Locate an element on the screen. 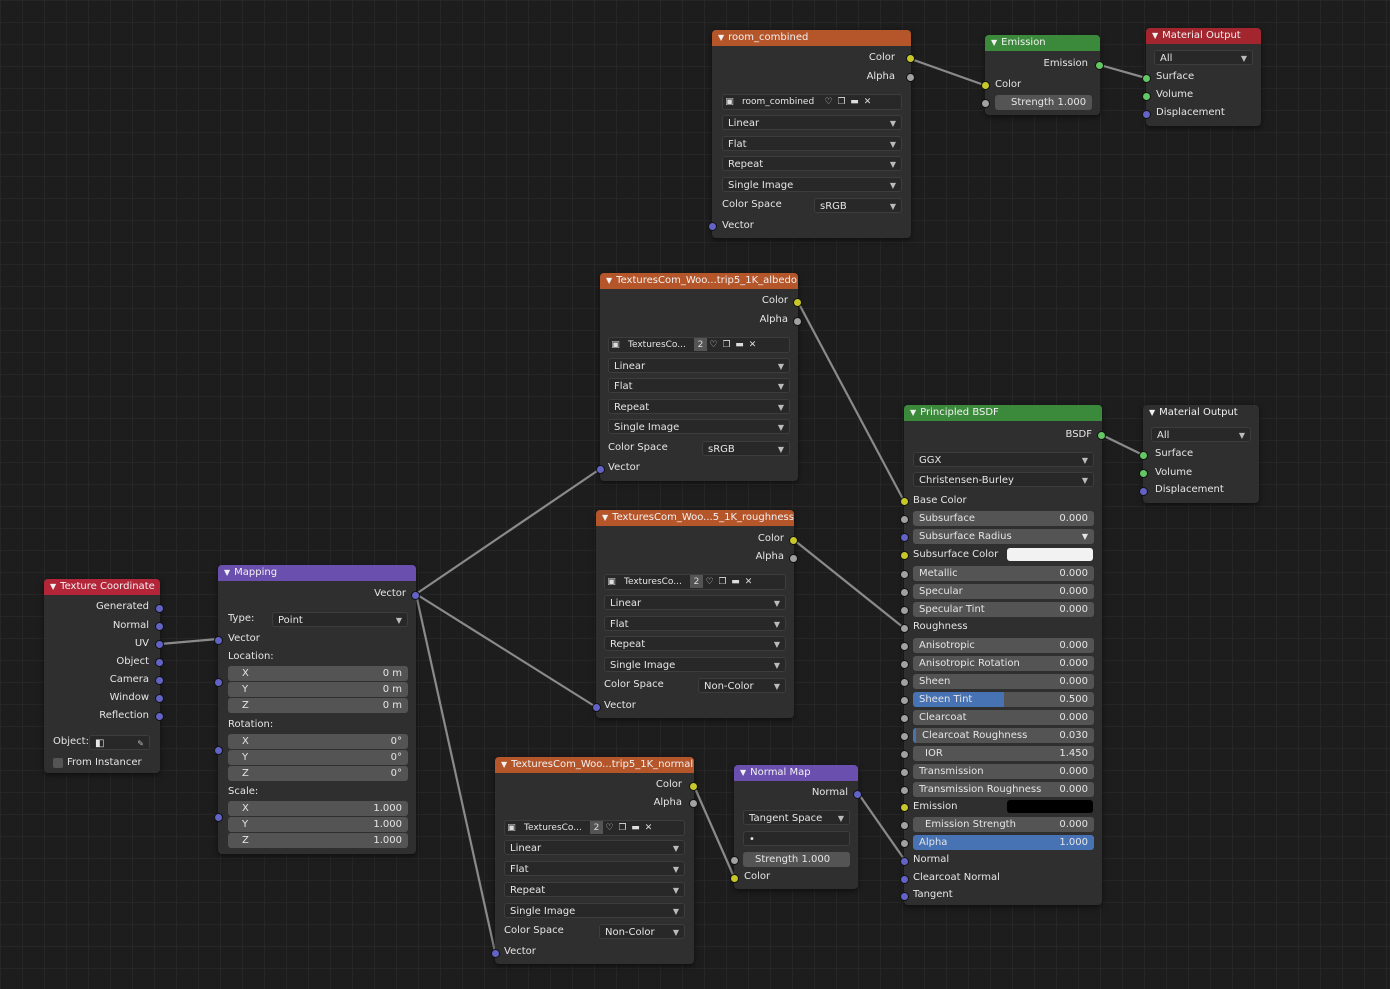 Image resolution: width=1390 pixels, height=989 pixels. output-bsdf-socket is located at coordinates (1101, 435).